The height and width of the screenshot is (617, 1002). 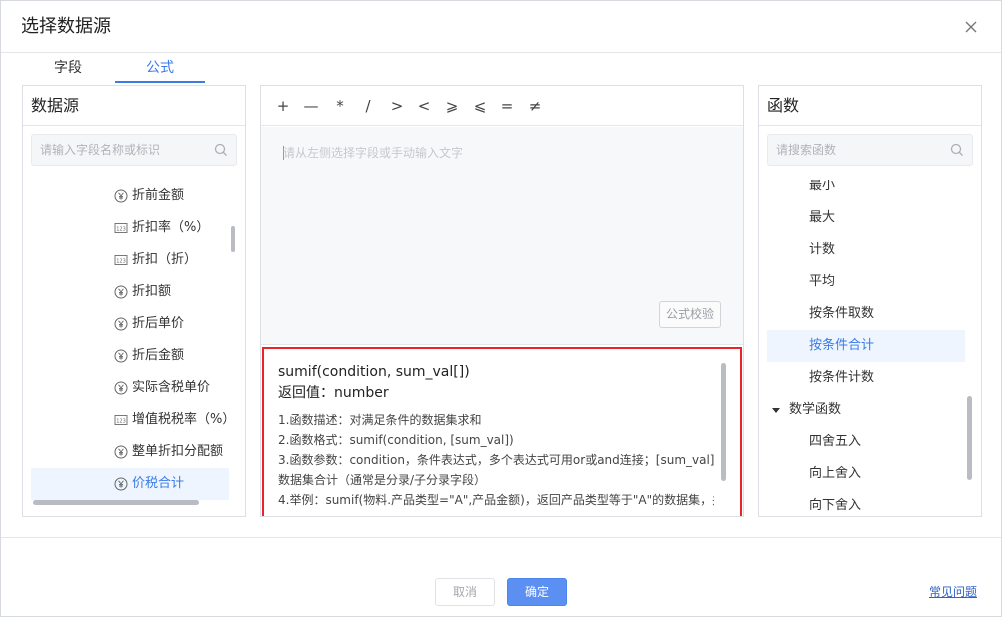 What do you see at coordinates (452, 106) in the screenshot?
I see `operator-greater-equal-button: ⩾` at bounding box center [452, 106].